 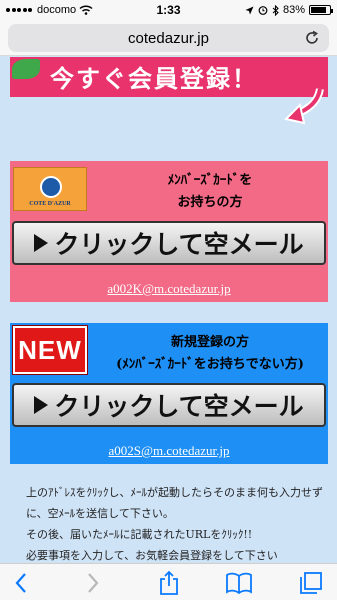 I want to click on new-email-link: a002S@m.cotedazur.jp, so click(x=169, y=451).